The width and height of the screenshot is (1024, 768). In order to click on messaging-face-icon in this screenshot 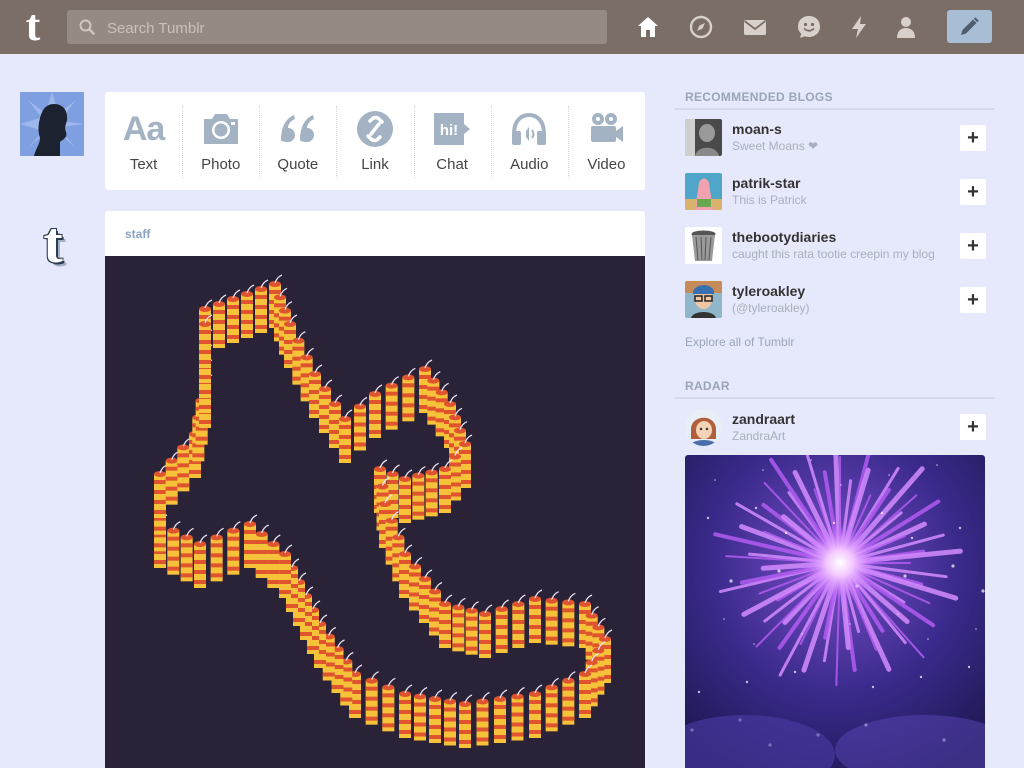, I will do `click(809, 27)`.